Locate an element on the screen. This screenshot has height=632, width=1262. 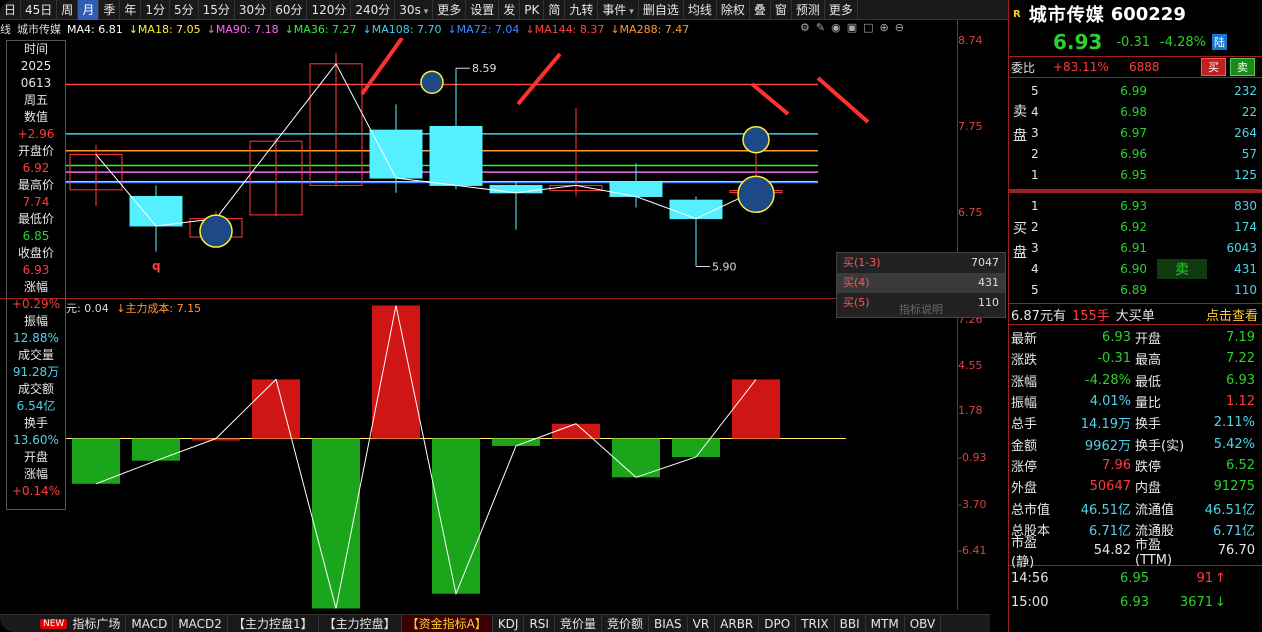
stat-value: 54.82 is located at coordinates (1112, 551).